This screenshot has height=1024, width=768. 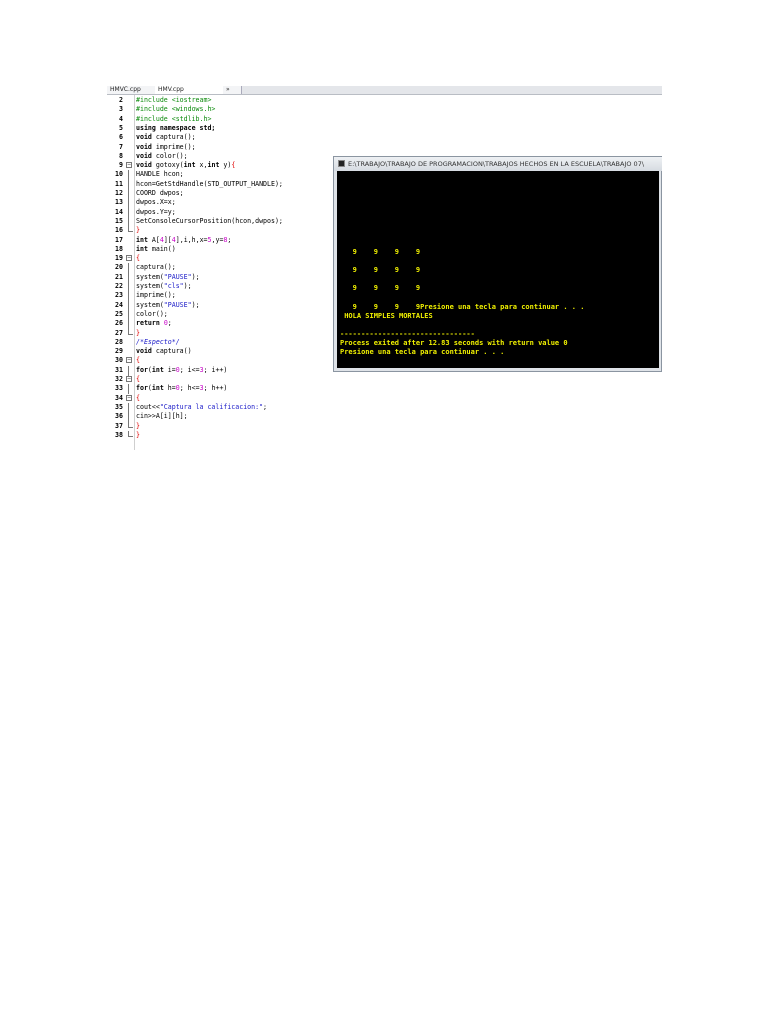 What do you see at coordinates (119, 258) in the screenshot?
I see `line-number: 19` at bounding box center [119, 258].